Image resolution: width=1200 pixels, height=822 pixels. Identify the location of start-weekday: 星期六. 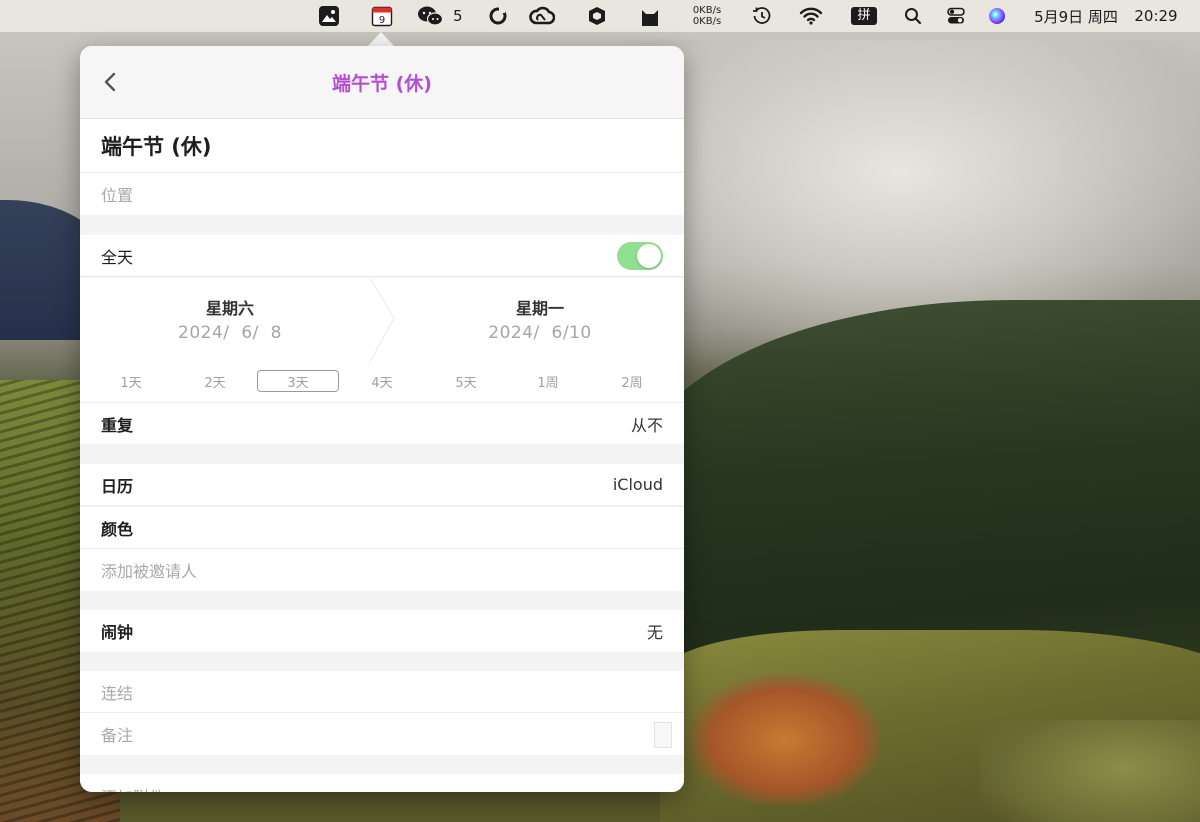
(229, 308).